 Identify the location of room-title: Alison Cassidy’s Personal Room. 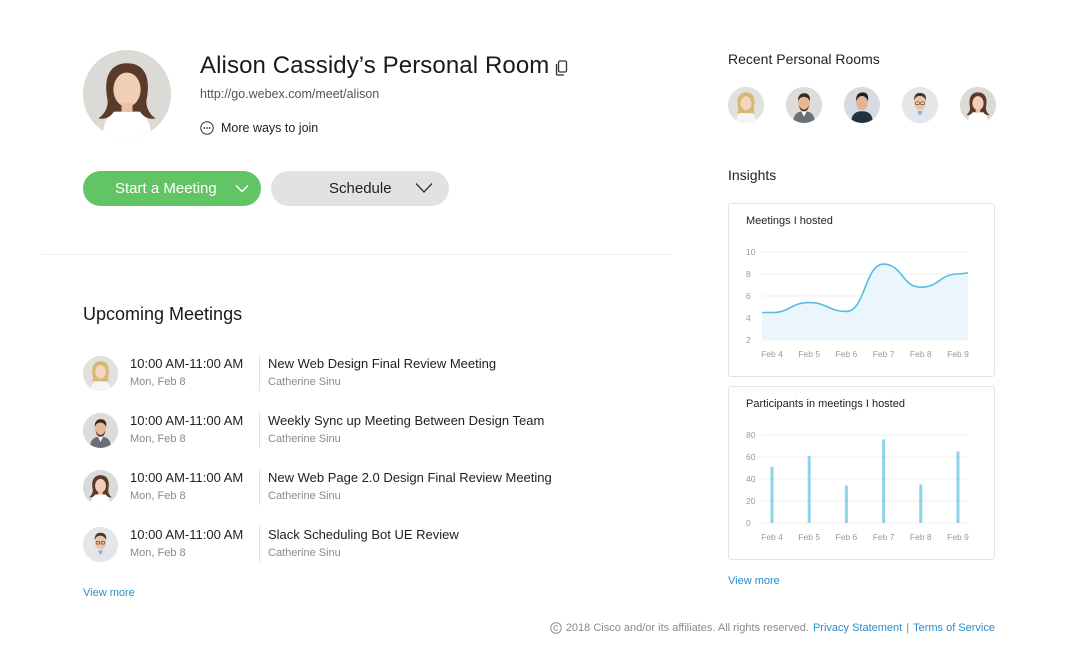
(375, 65).